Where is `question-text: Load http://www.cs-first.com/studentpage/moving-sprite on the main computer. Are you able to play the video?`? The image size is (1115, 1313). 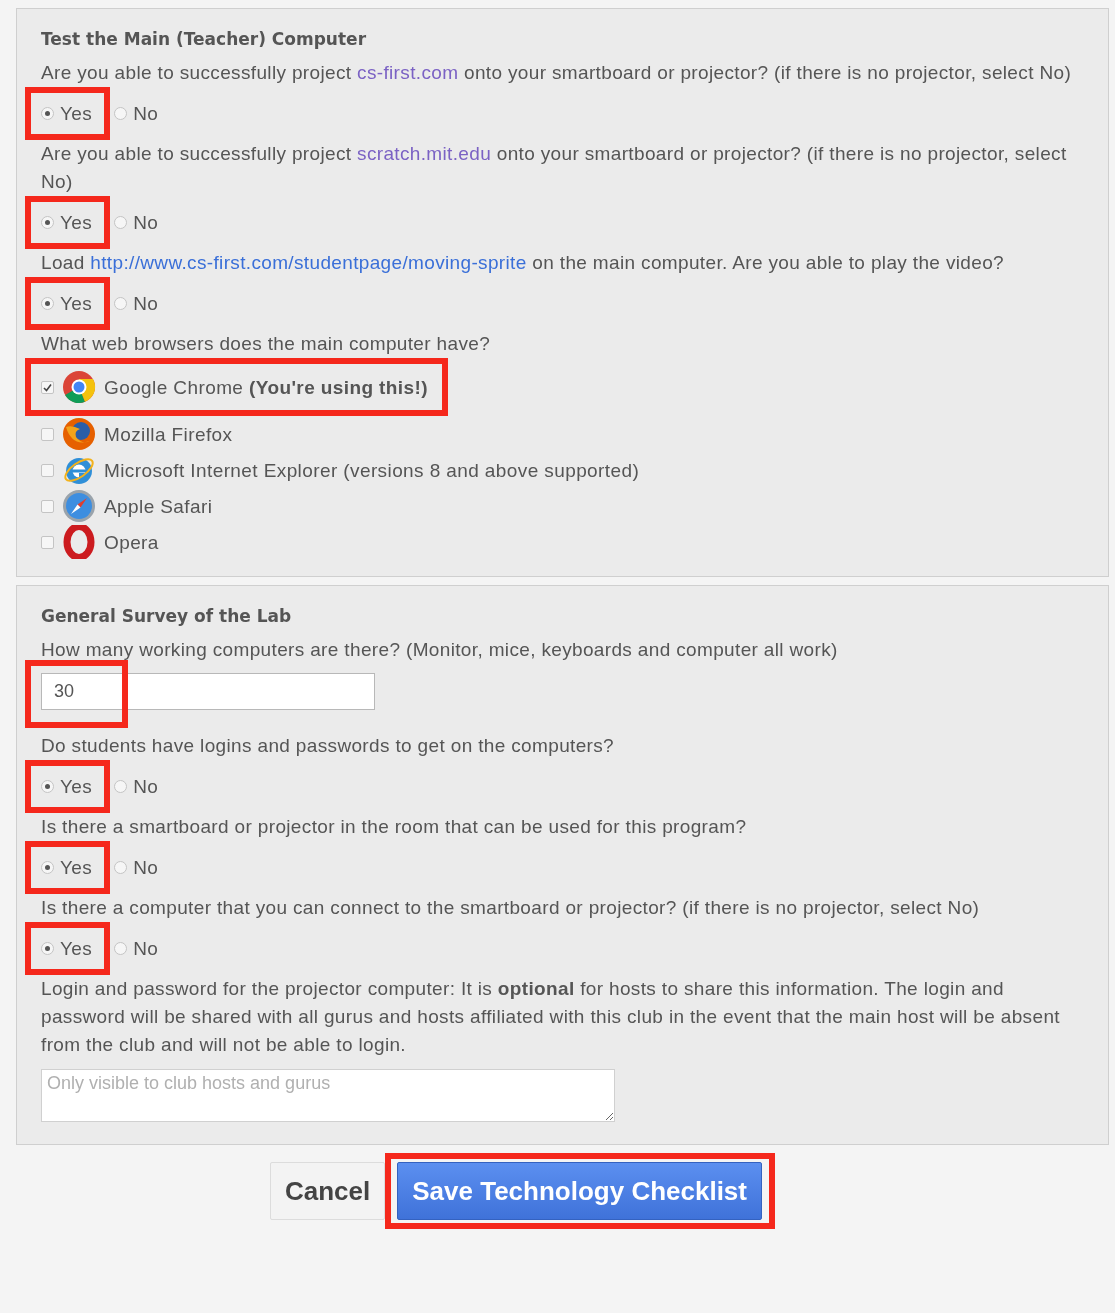 question-text: Load http://www.cs-first.com/studentpage/moving-sprite on the main computer. Are you able to play the video? is located at coordinates (523, 263).